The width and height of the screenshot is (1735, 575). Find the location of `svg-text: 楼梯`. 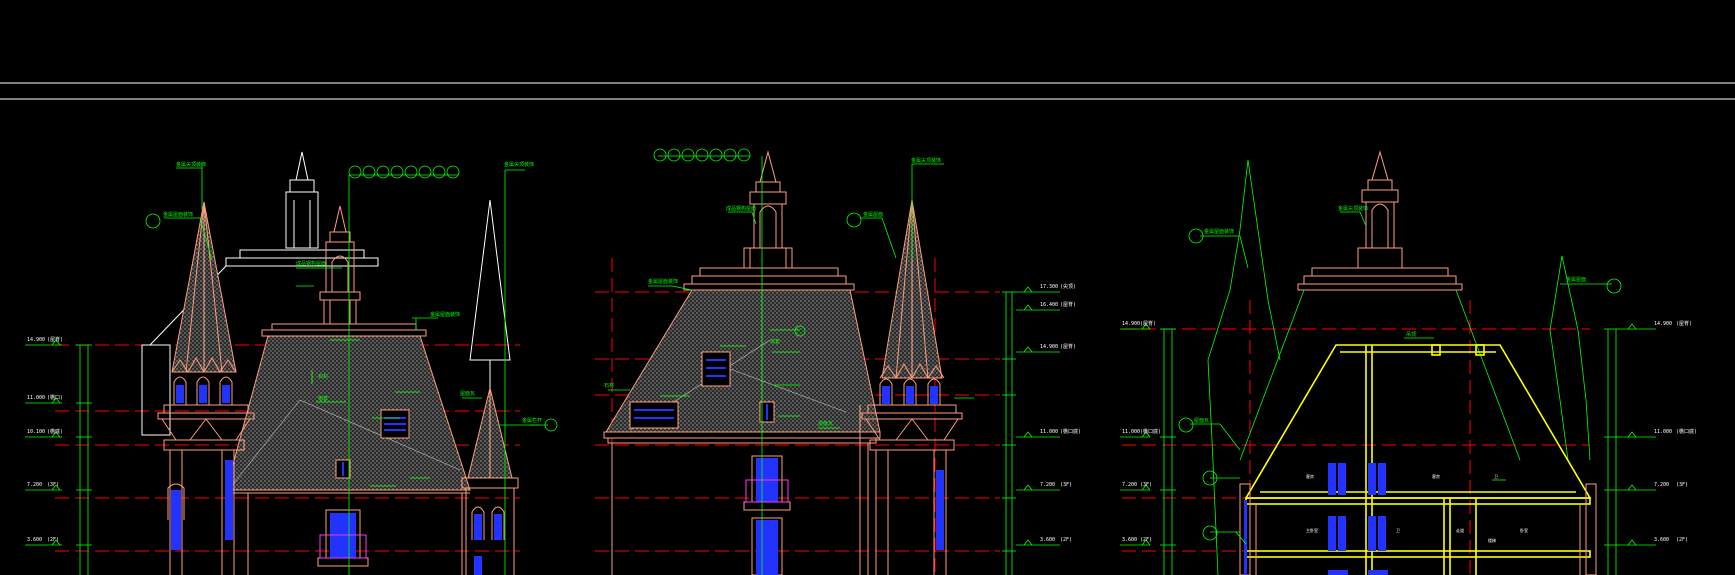

svg-text: 楼梯 is located at coordinates (1492, 540).